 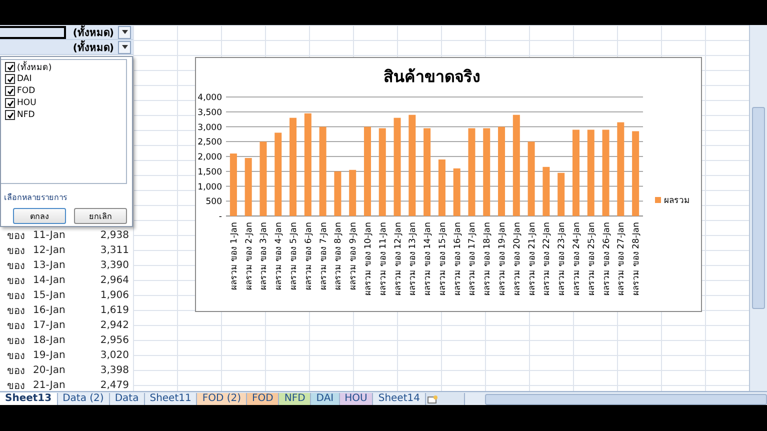 What do you see at coordinates (114, 325) in the screenshot?
I see `table-cell-text: 2,942` at bounding box center [114, 325].